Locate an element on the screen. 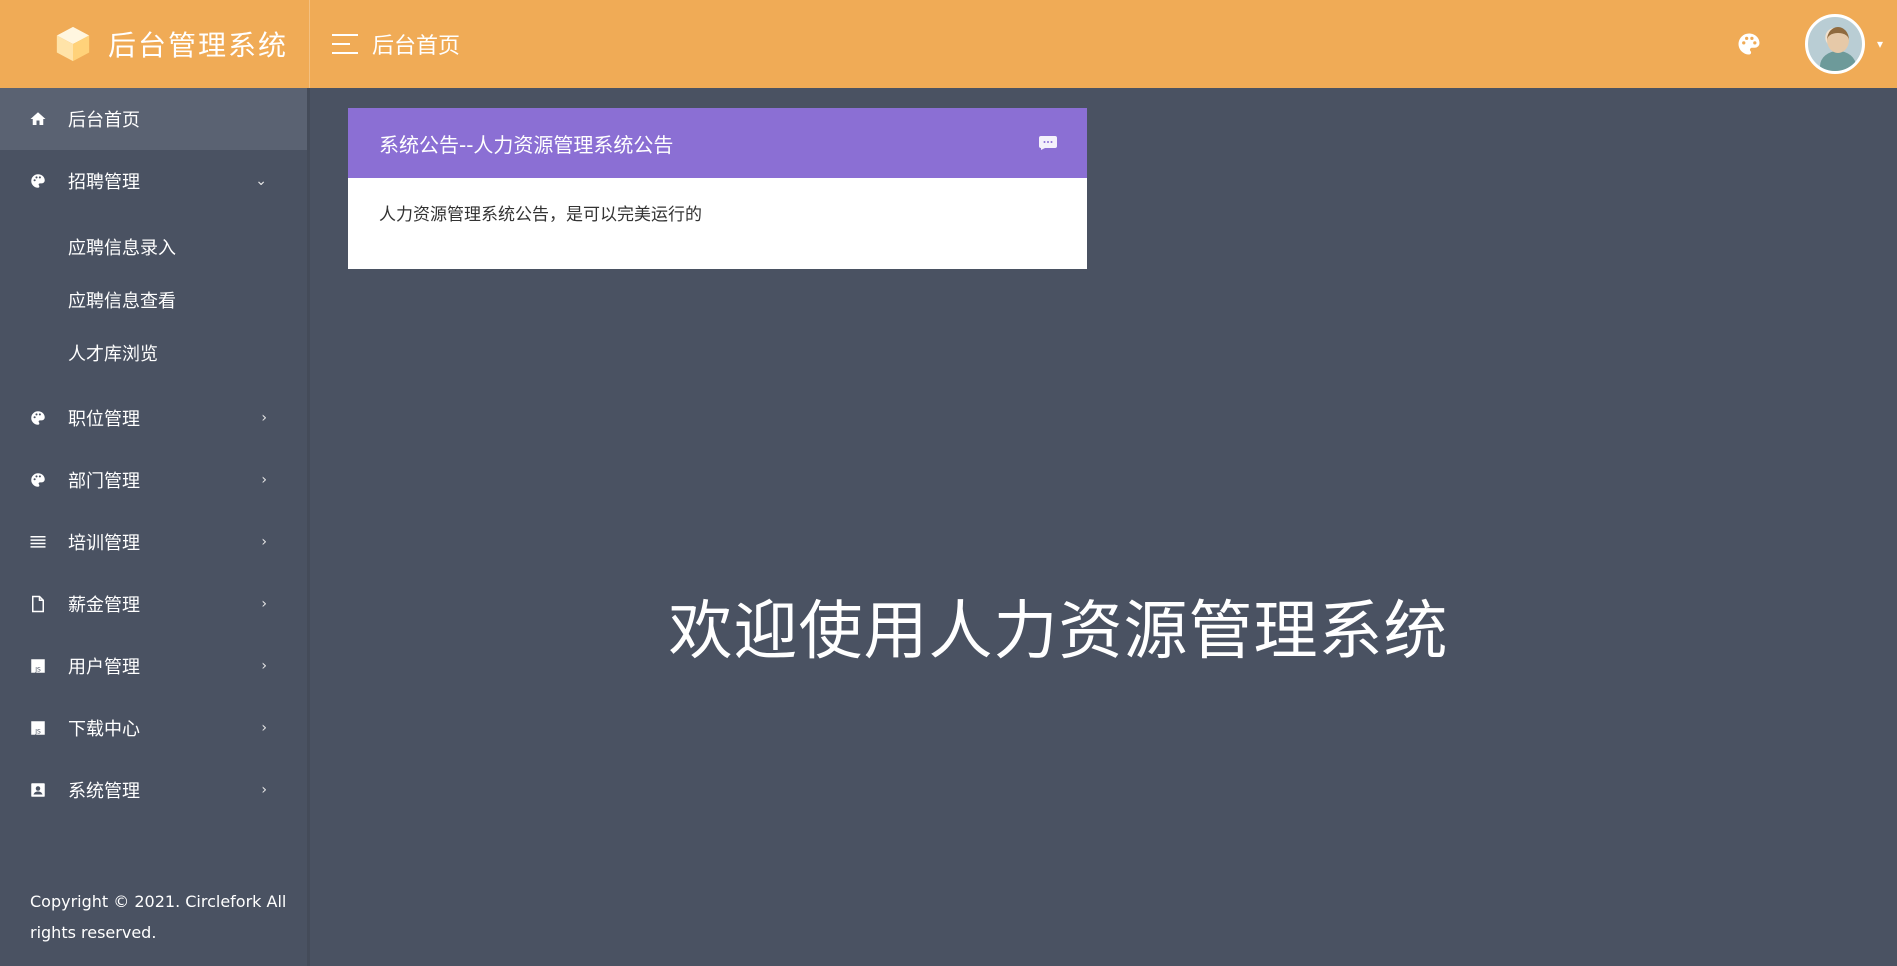 The height and width of the screenshot is (966, 1897). list-icon is located at coordinates (38, 542).